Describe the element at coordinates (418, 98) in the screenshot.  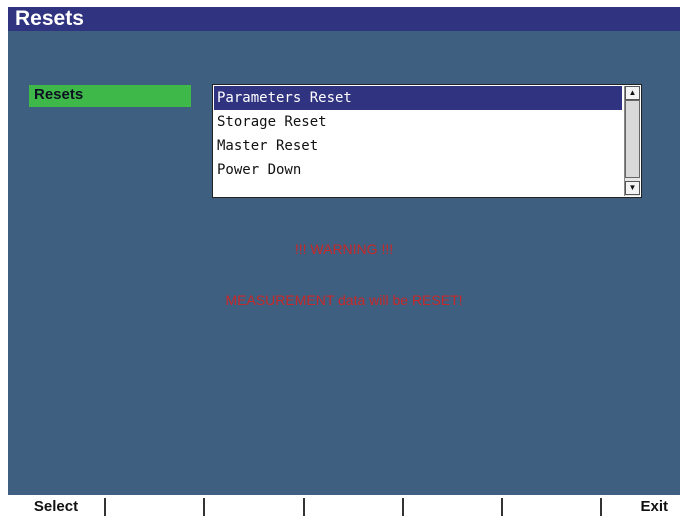
I see `list-item-parameters-reset: Parameters Reset` at that location.